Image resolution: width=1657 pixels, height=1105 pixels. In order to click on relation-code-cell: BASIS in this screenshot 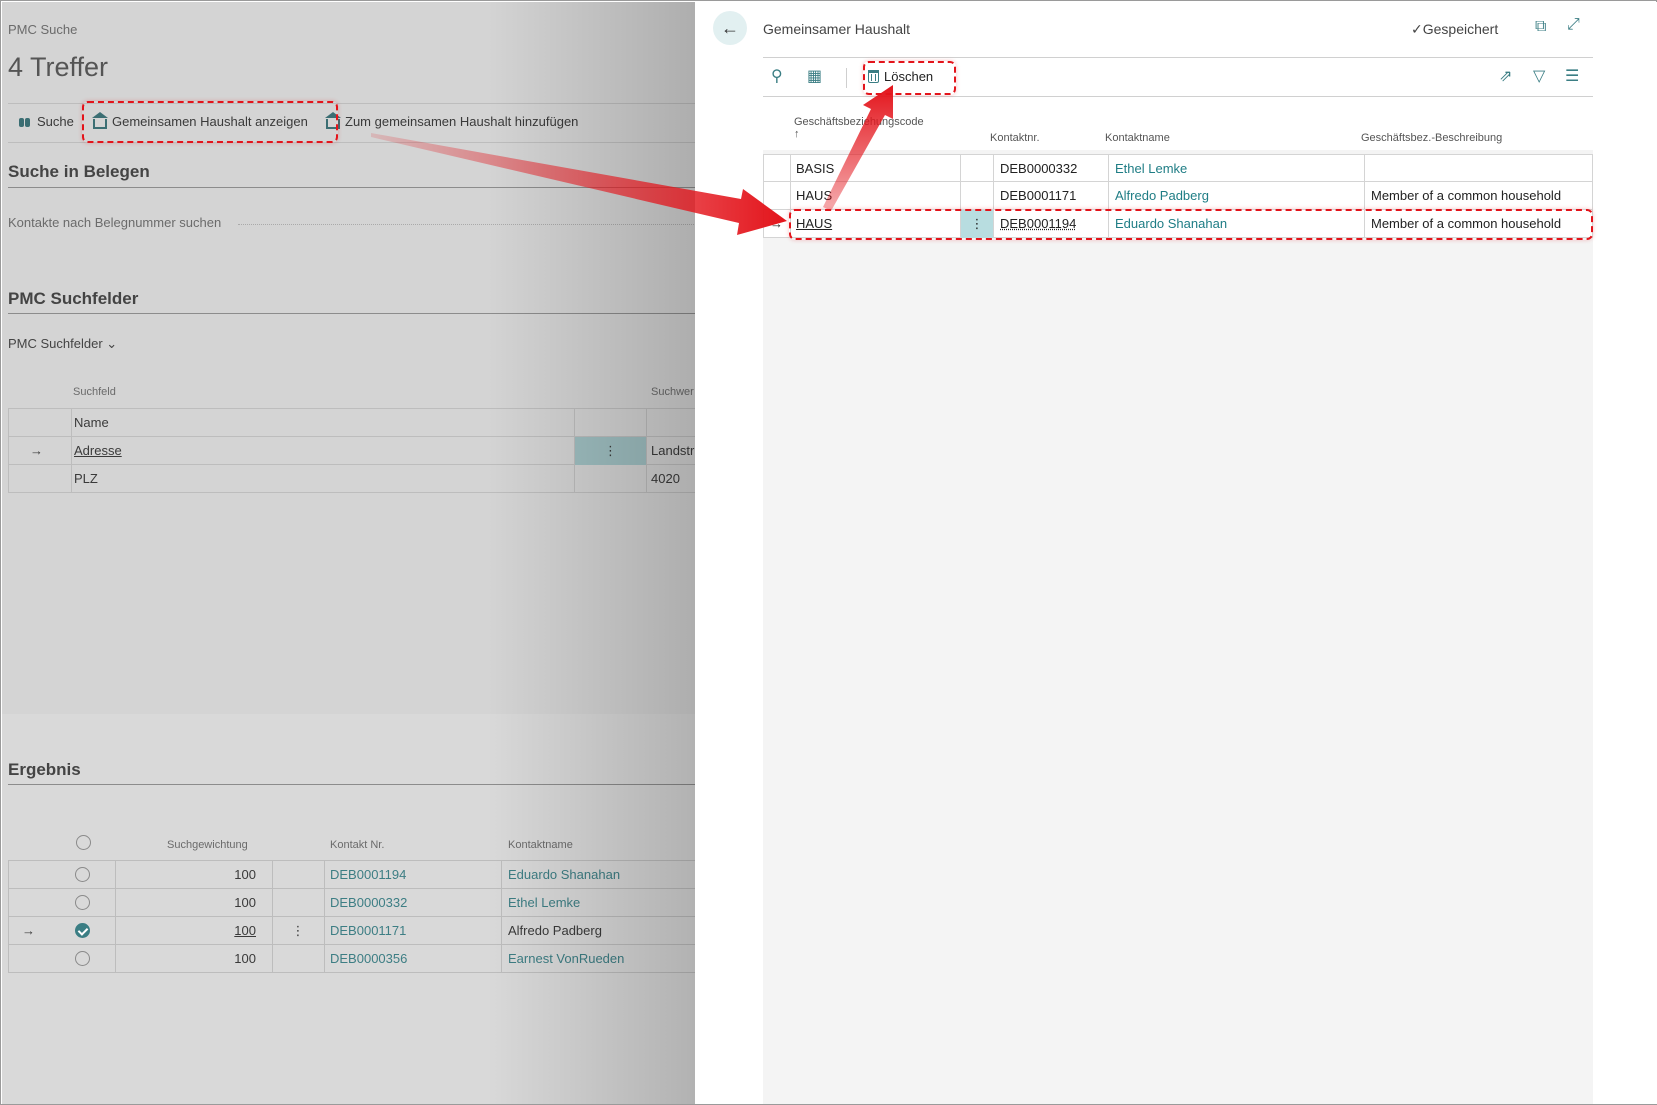, I will do `click(871, 169)`.